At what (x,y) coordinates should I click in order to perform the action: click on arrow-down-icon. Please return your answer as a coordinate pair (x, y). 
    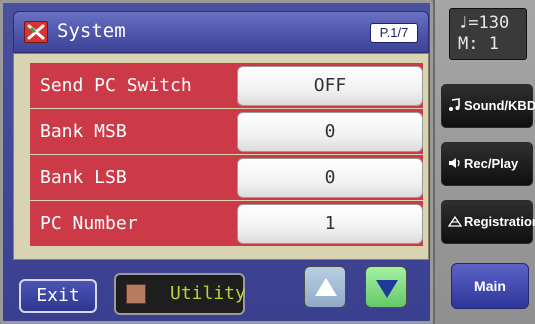
    Looking at the image, I should click on (387, 289).